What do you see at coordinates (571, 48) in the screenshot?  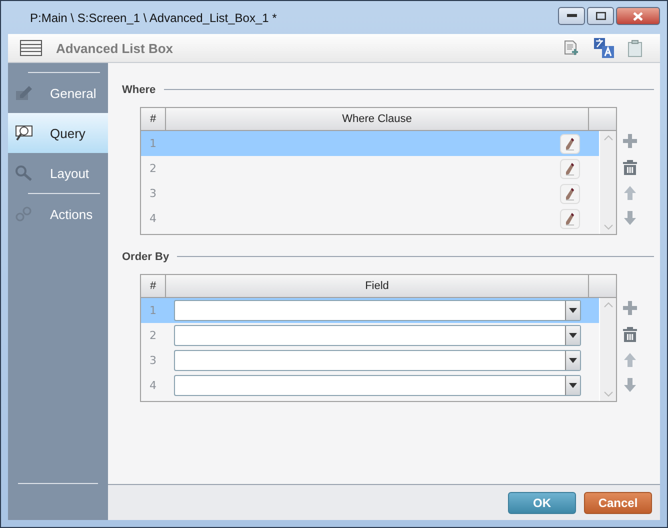 I see `add-document-icon` at bounding box center [571, 48].